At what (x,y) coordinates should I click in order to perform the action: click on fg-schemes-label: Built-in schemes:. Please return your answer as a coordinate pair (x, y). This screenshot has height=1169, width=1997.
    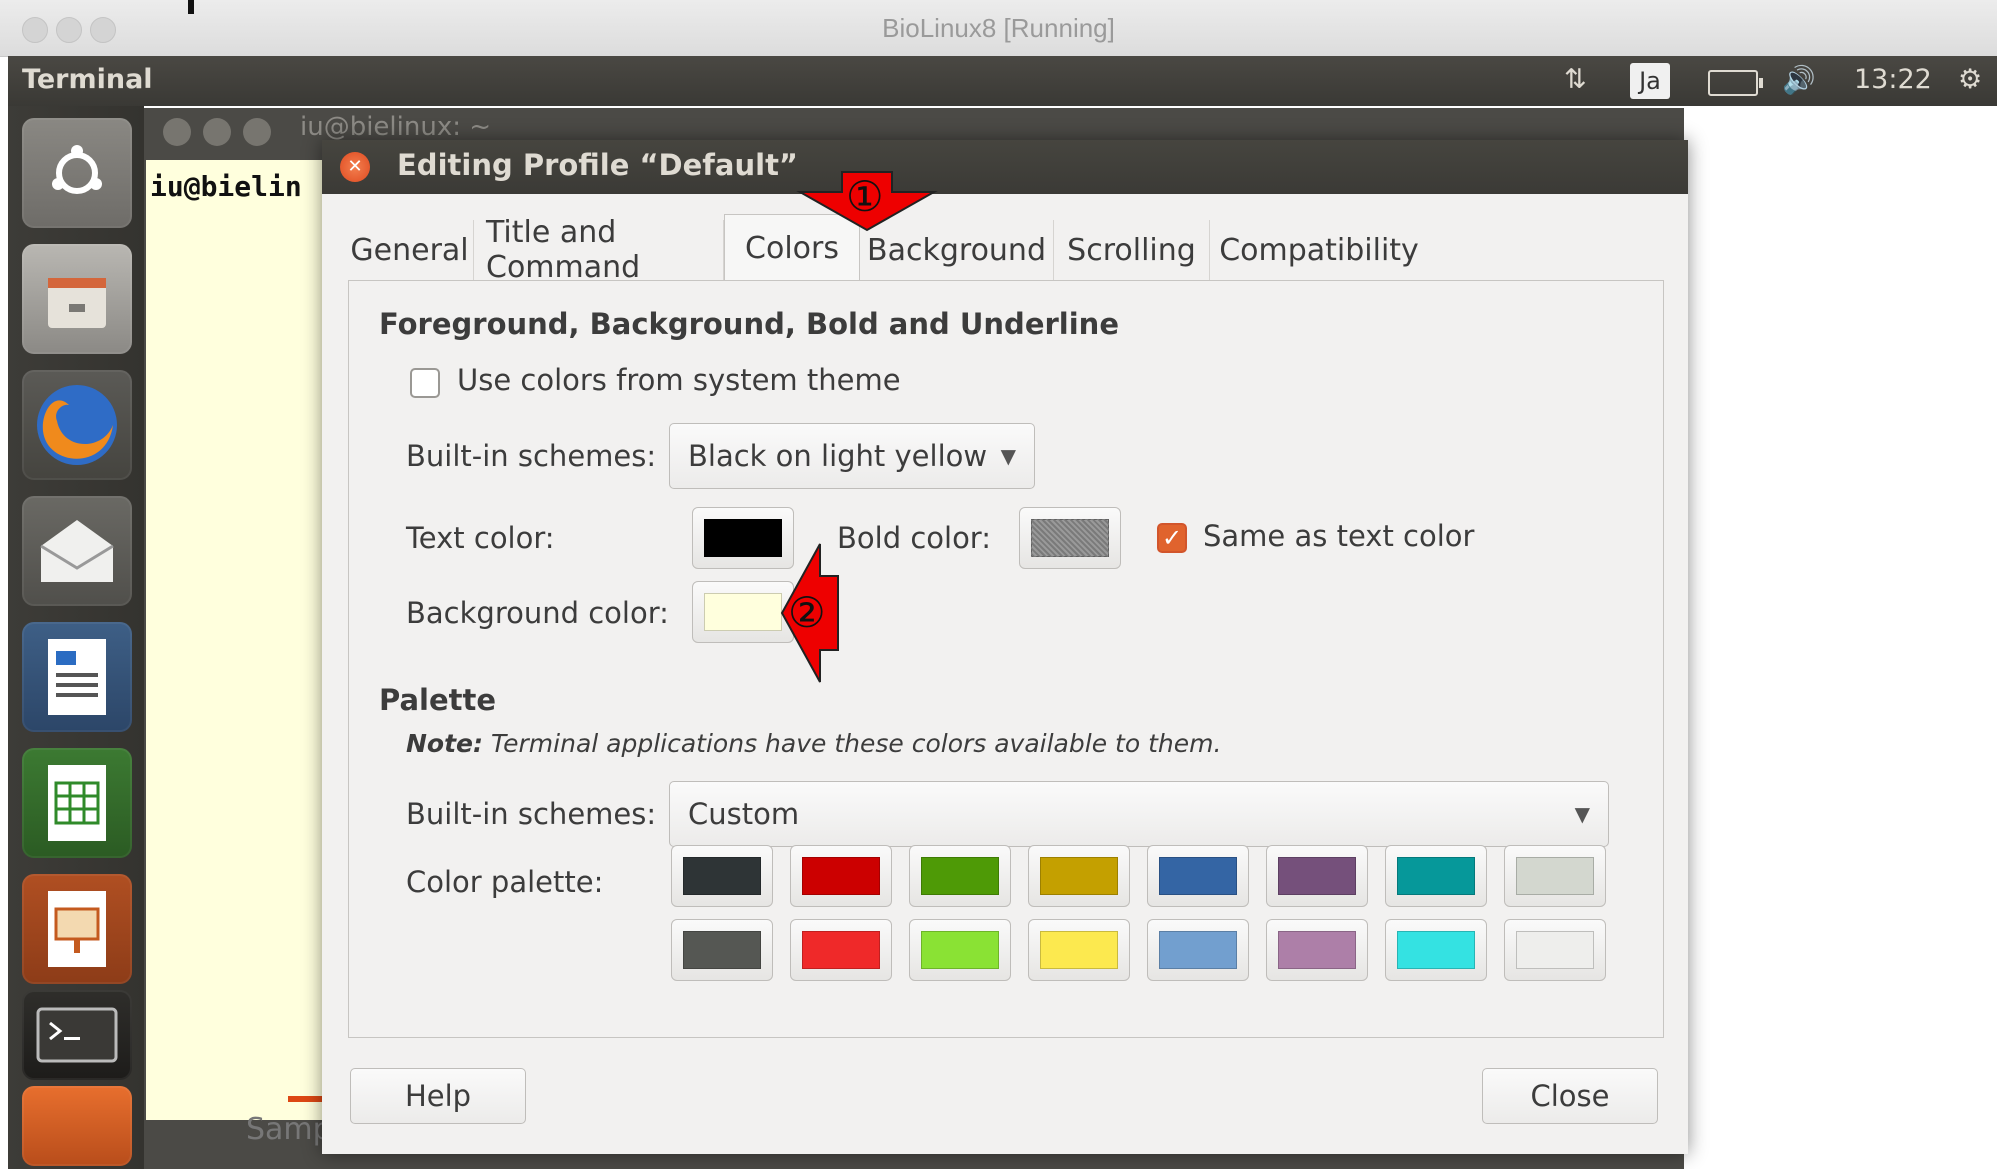
    Looking at the image, I should click on (531, 456).